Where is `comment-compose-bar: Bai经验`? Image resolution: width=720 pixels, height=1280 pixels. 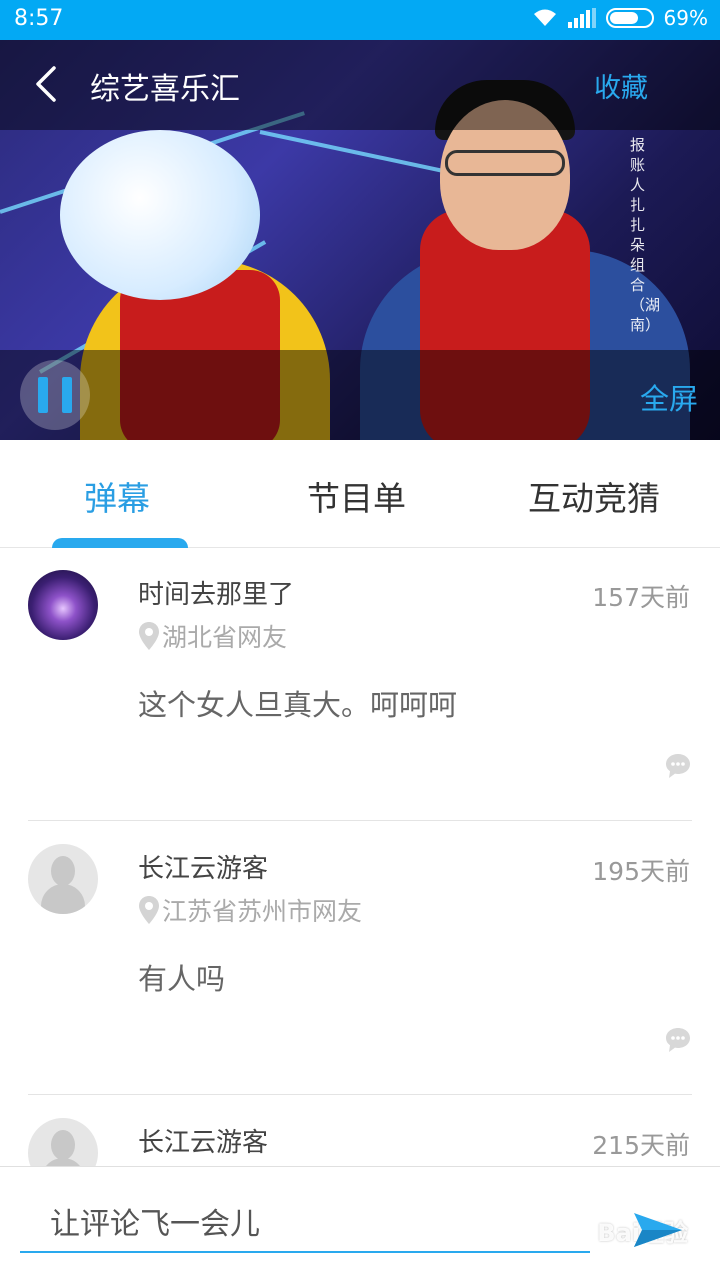
comment-compose-bar: Bai经验 is located at coordinates (360, 1223).